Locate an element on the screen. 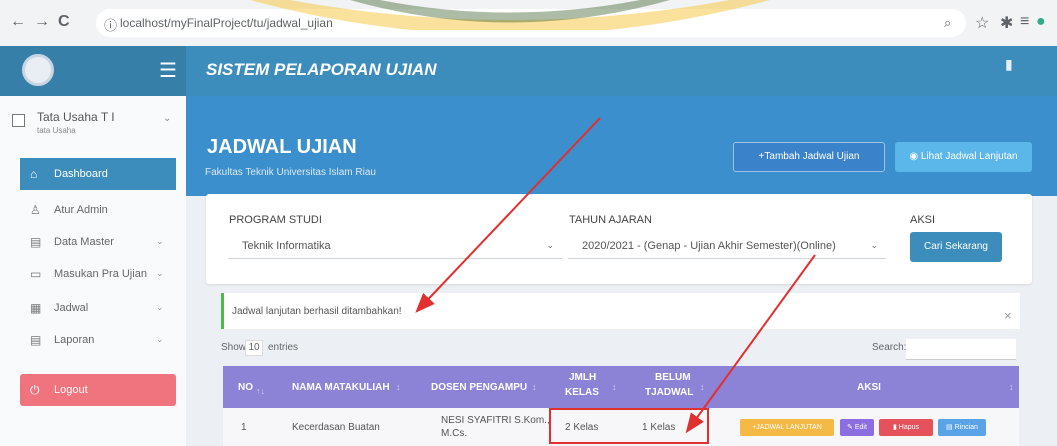 This screenshot has height=446, width=1057. user-chevron-icon: ⌄ is located at coordinates (167, 118).